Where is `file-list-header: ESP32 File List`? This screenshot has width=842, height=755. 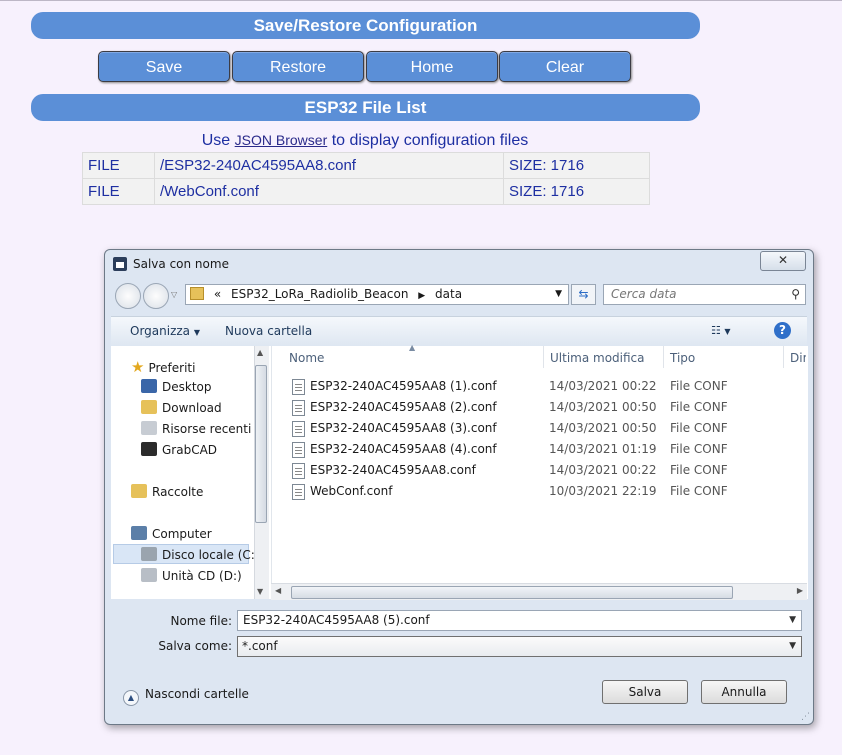
file-list-header: ESP32 File List is located at coordinates (365, 107).